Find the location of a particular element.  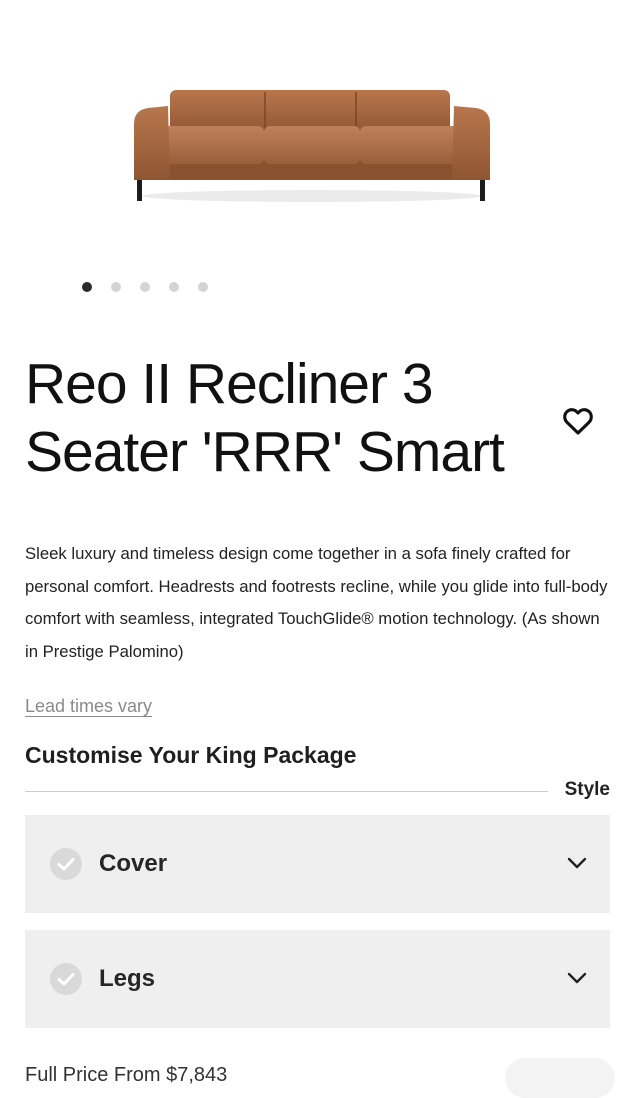

lead-times-link: Lead times vary is located at coordinates (88, 706).